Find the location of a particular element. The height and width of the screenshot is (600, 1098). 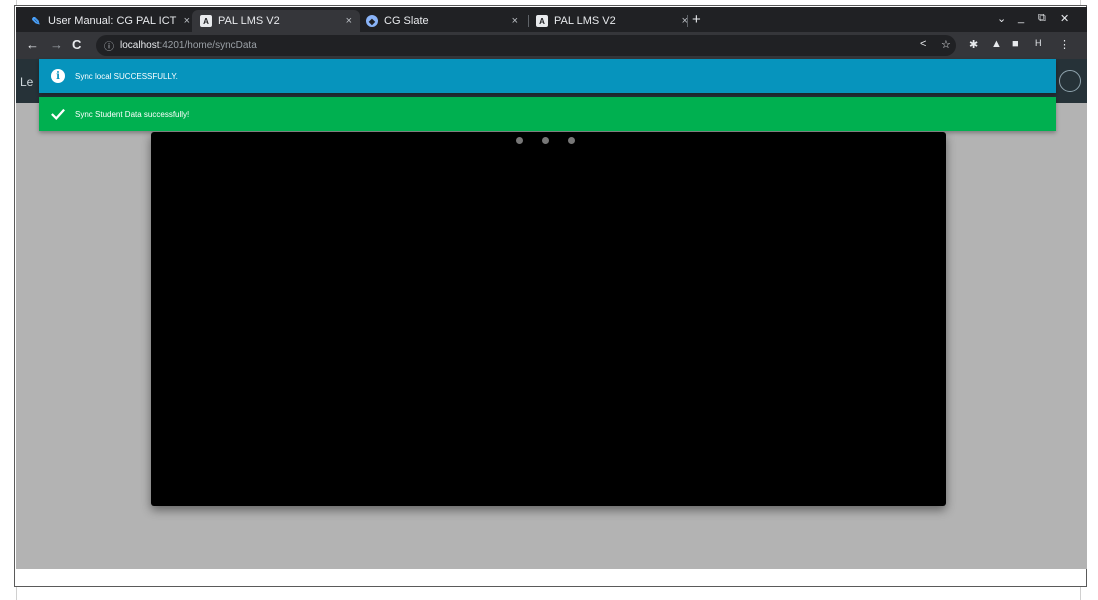

toast-message: Sync local SUCCESSFULLY. is located at coordinates (126, 76).